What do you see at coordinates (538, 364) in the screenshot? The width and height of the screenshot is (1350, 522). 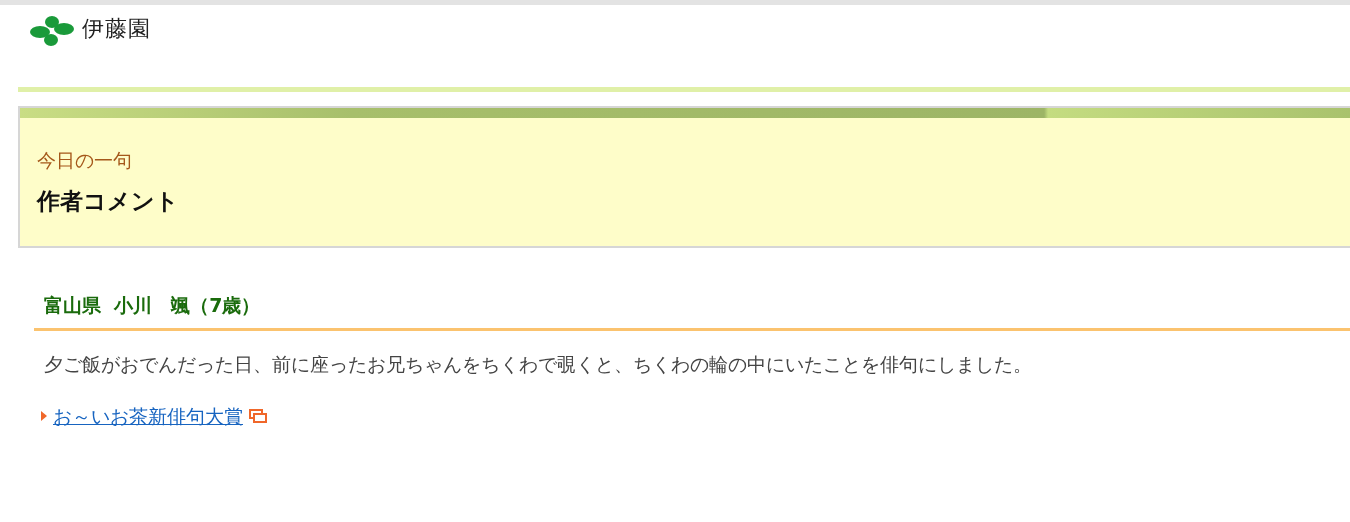 I see `author-comment: 夕ご飯がおでんだった日、前に座ったお兄ちゃんをちくわで覗くと、ちくわの輪の中にいたことを俳句にしました。` at bounding box center [538, 364].